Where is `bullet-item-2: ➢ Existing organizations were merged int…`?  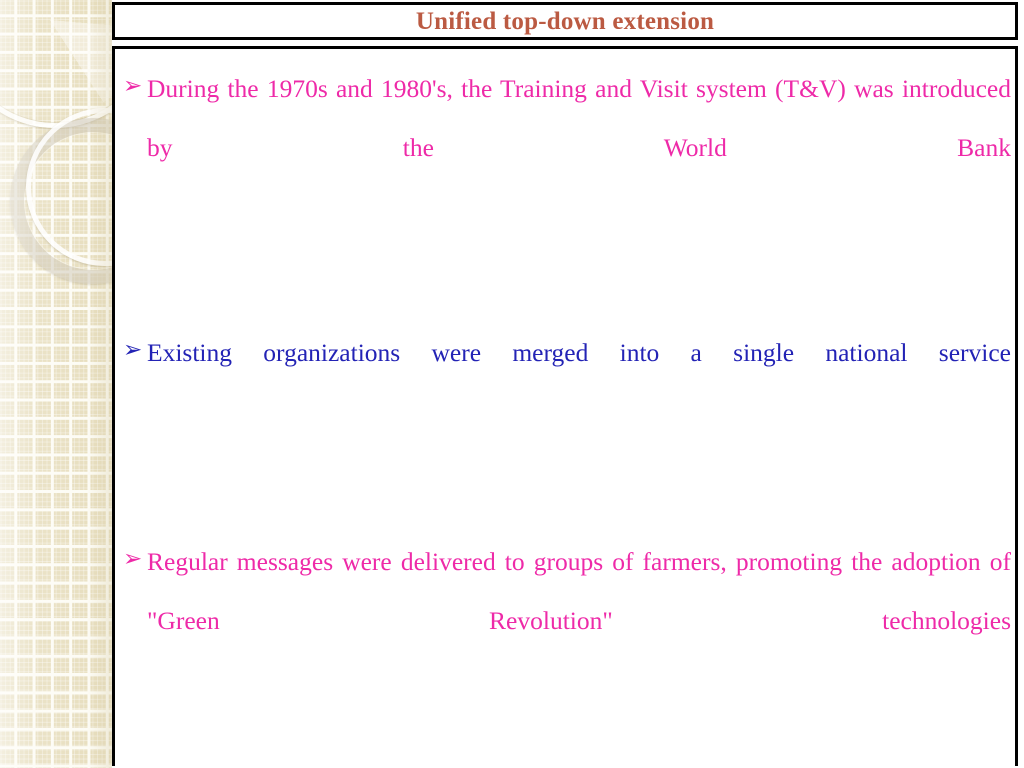
bullet-item-2: ➢ Existing organizations were merged int… is located at coordinates (565, 382).